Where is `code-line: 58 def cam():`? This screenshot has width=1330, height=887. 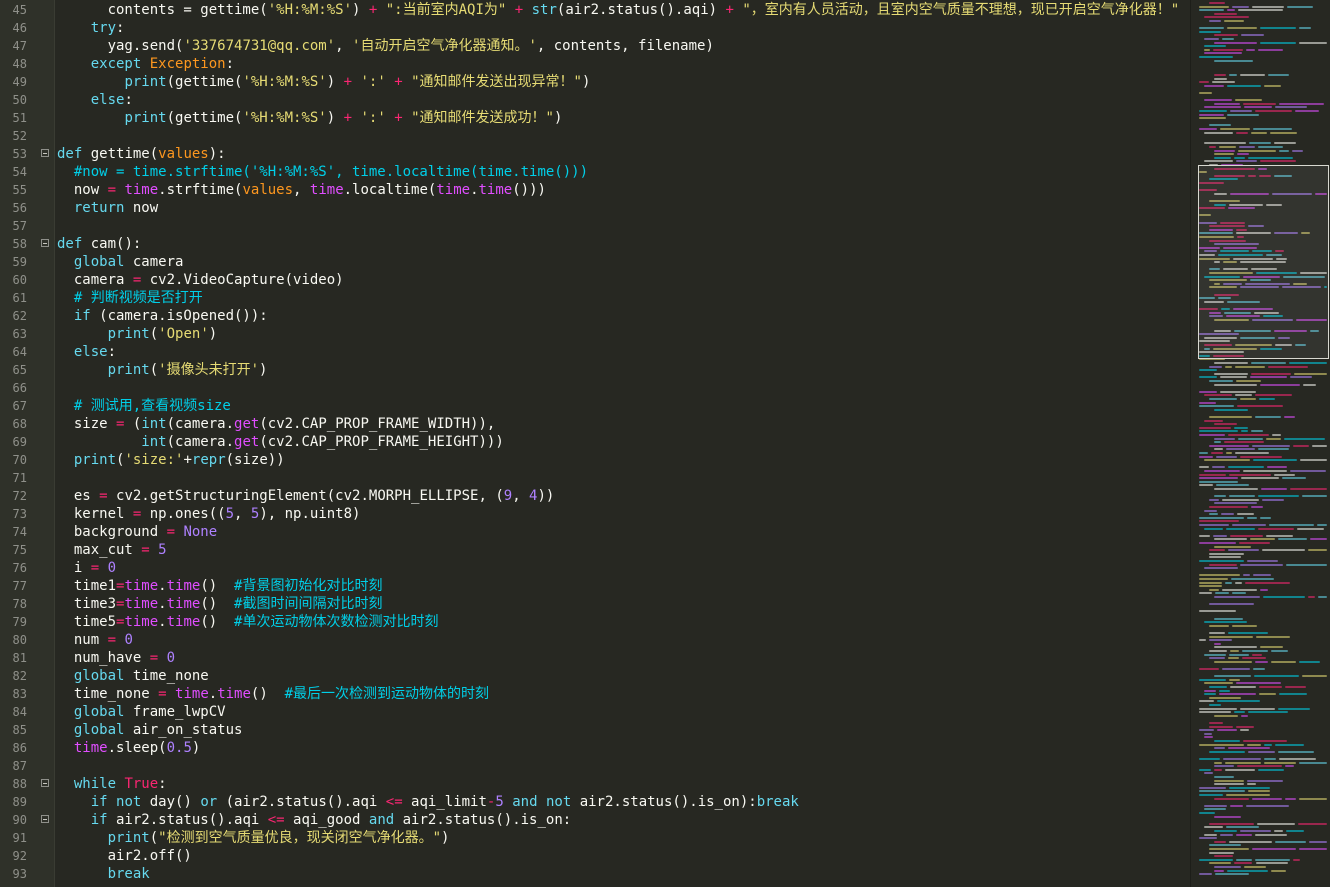 code-line: 58 def cam(): is located at coordinates (595, 244).